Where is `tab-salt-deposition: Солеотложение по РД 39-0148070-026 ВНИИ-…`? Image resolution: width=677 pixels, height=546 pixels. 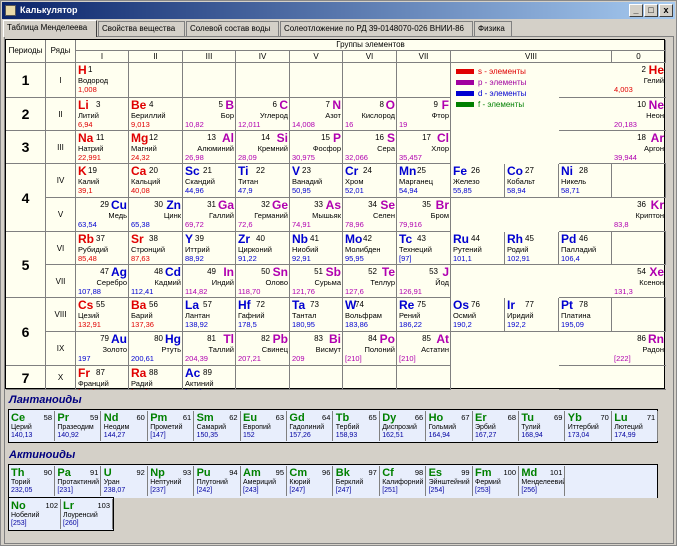 tab-salt-deposition: Солеотложение по РД 39-0148070-026 ВНИИ-… is located at coordinates (376, 28).